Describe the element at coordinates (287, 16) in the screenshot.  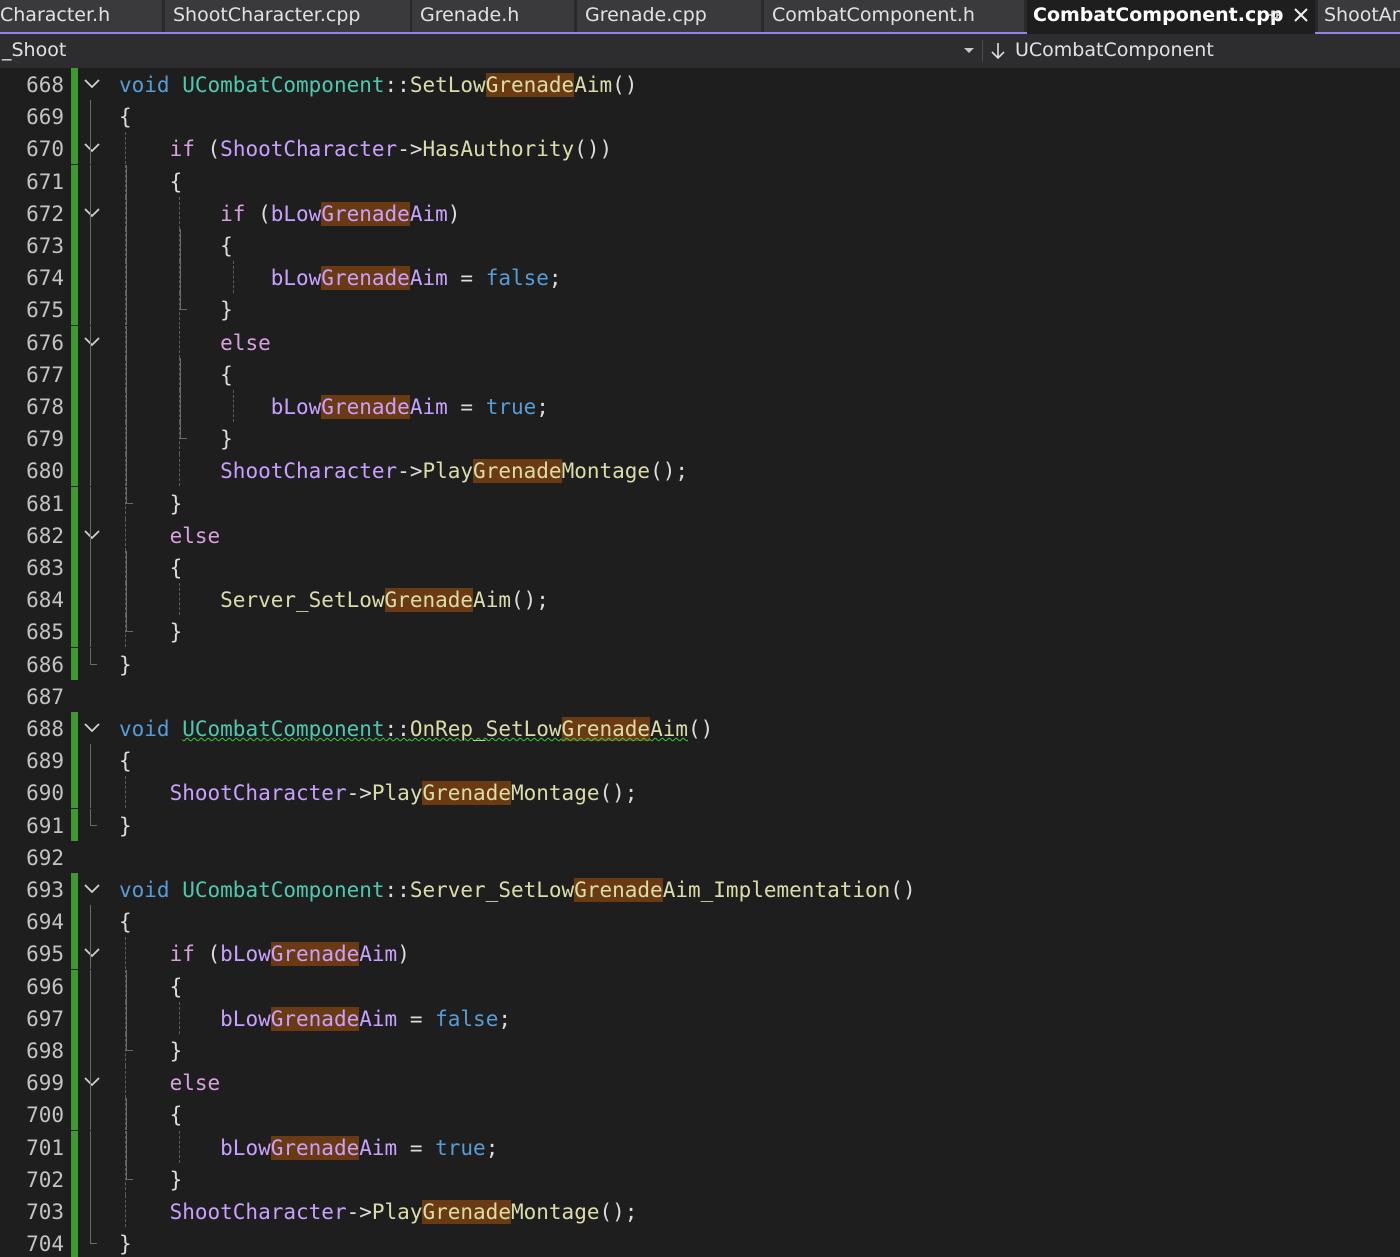
I see `tab-shootcharacter-cpp: ShootCharacter.cpp` at that location.